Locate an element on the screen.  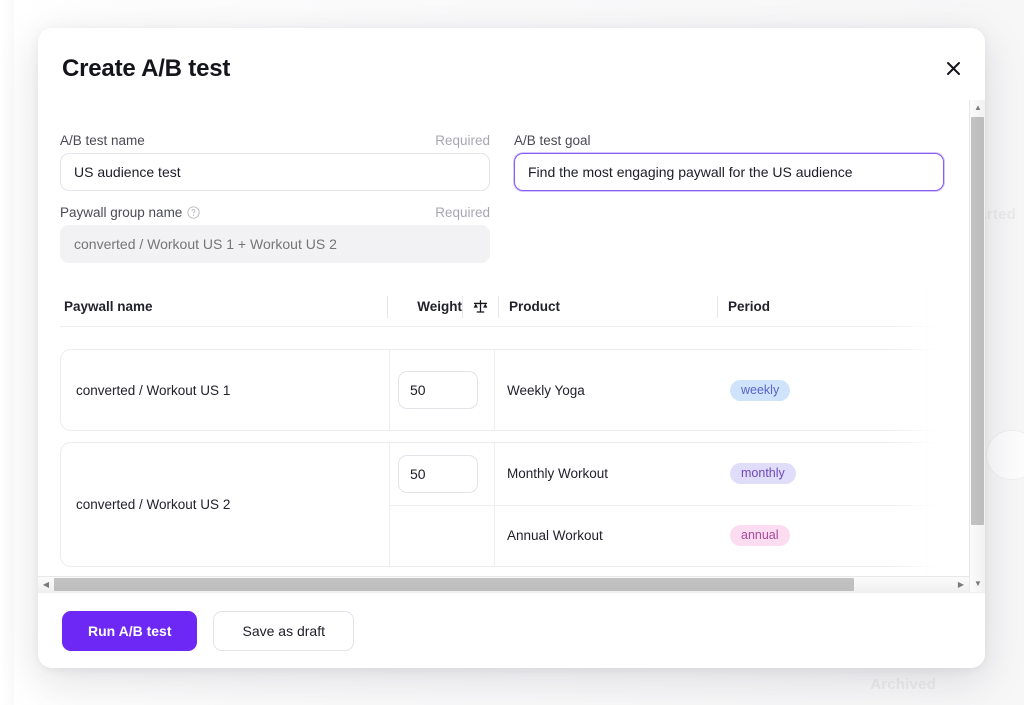
ab-test-name-required-tag: Required is located at coordinates (462, 140).